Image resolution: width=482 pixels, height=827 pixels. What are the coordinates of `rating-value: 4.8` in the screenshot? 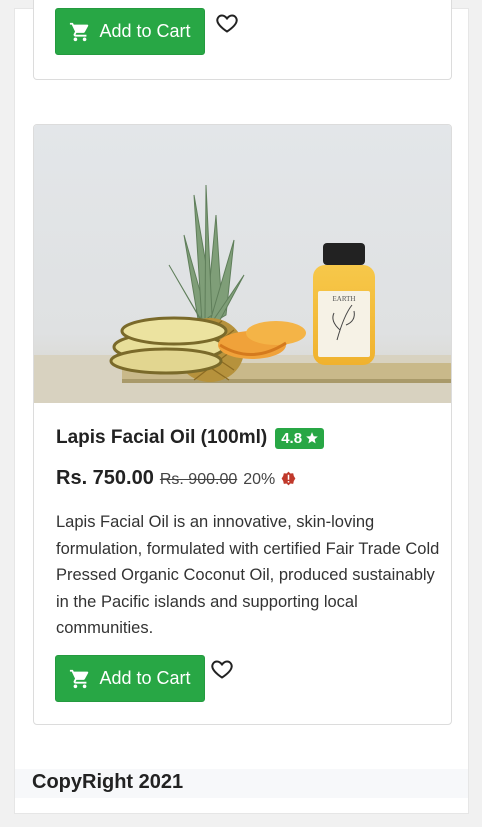 It's located at (292, 438).